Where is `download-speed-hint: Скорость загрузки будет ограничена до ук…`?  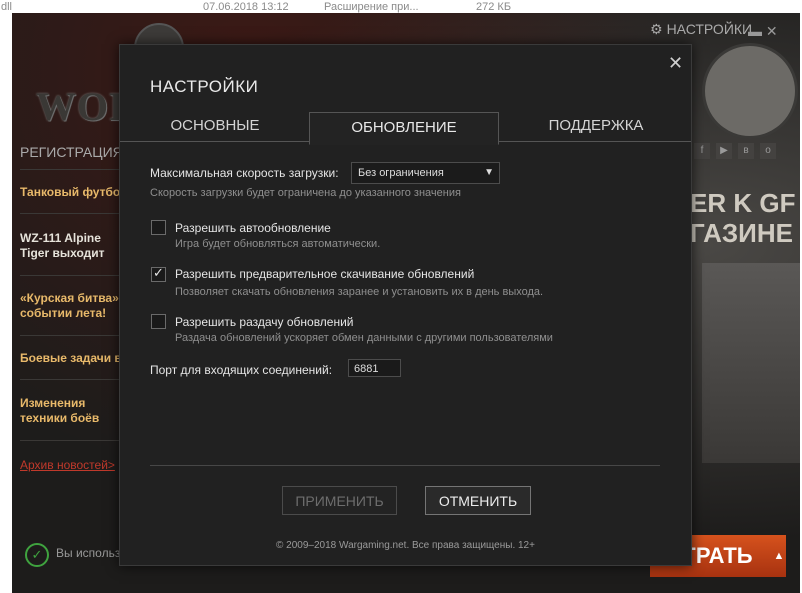 download-speed-hint: Скорость загрузки будет ограничена до ук… is located at coordinates (305, 193).